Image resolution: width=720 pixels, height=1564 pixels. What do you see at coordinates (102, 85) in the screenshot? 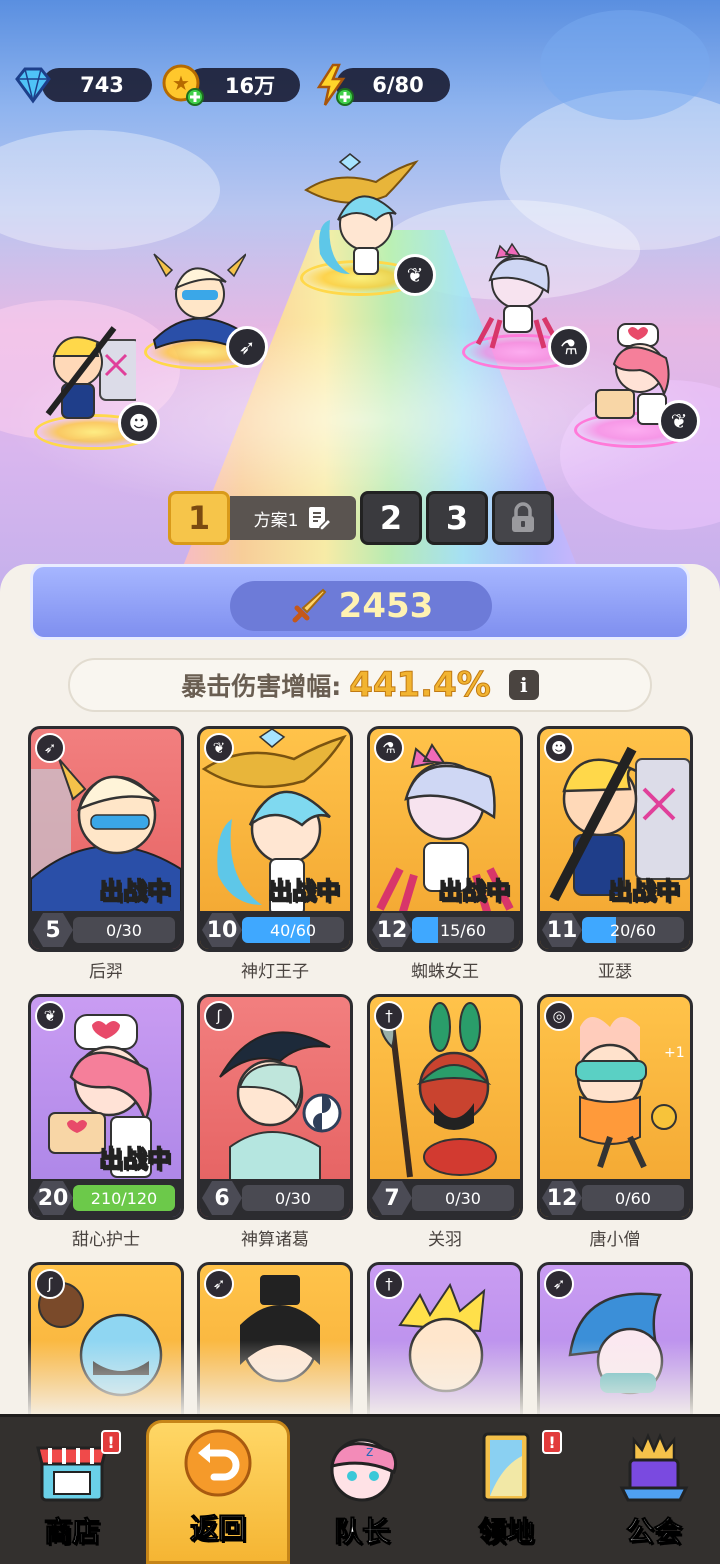
I see `gems-value: 743` at bounding box center [102, 85].